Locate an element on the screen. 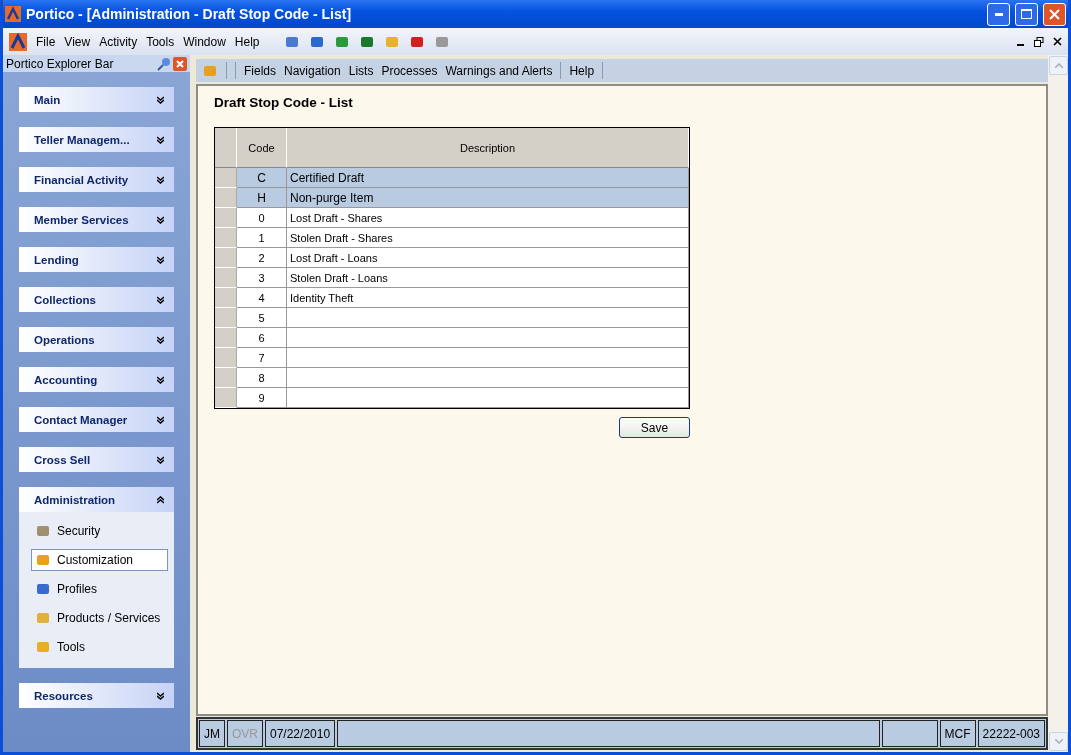 This screenshot has height=755, width=1071. section-label: Collections is located at coordinates (65, 299).